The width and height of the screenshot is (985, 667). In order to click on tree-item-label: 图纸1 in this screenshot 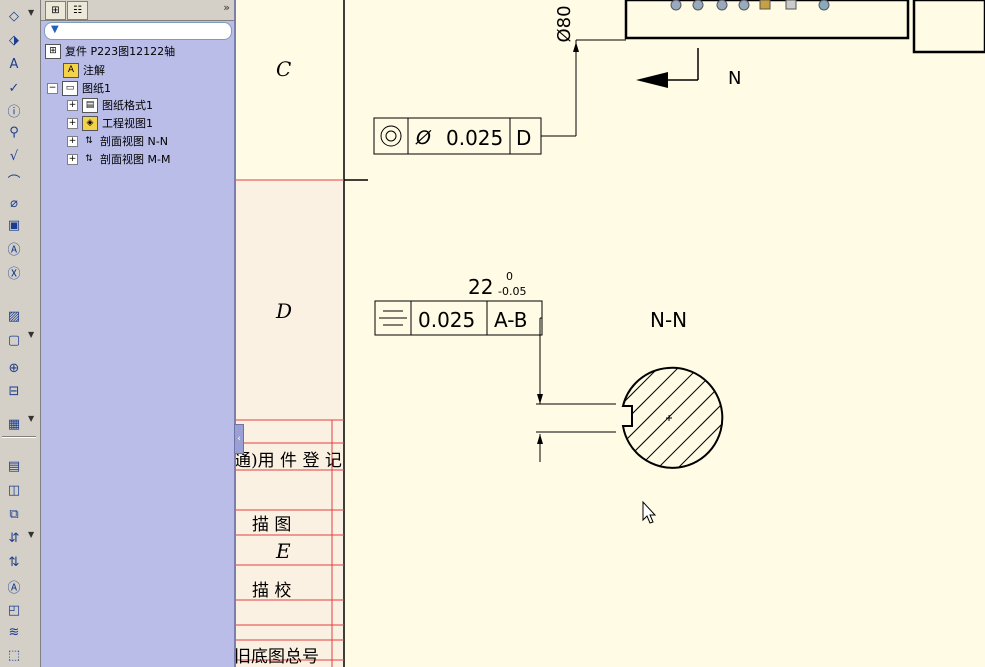, I will do `click(96, 88)`.